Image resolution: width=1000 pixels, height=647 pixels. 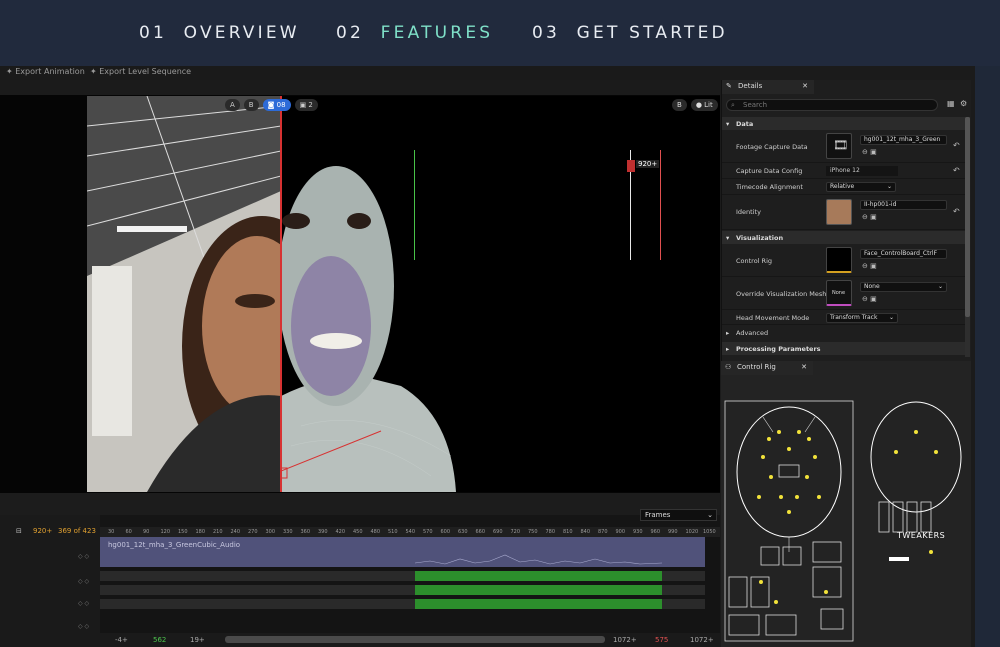 What do you see at coordinates (631, 166) in the screenshot?
I see `playhead-handle` at bounding box center [631, 166].